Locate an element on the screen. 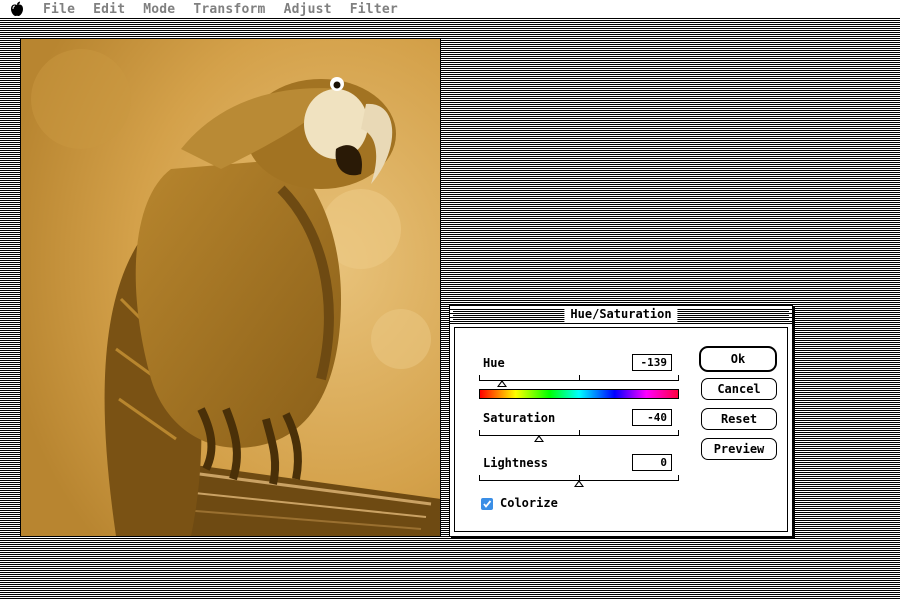  apple-icon is located at coordinates (17, 9).